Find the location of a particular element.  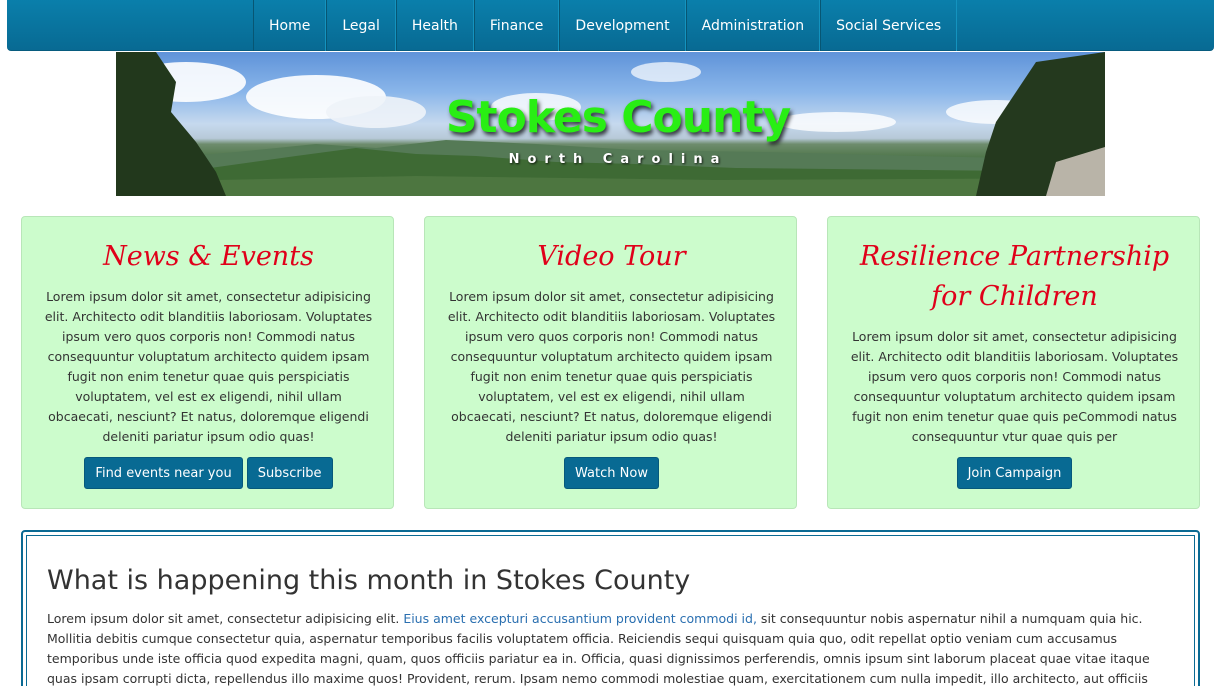

nav-item-social-services: Social Services is located at coordinates (889, 25).